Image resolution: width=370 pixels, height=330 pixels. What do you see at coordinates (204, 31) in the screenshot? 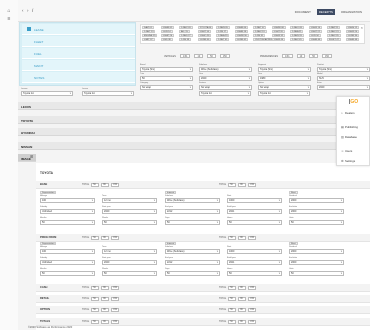
I see `filter-tag: 1-NHT 16` at bounding box center [204, 31].